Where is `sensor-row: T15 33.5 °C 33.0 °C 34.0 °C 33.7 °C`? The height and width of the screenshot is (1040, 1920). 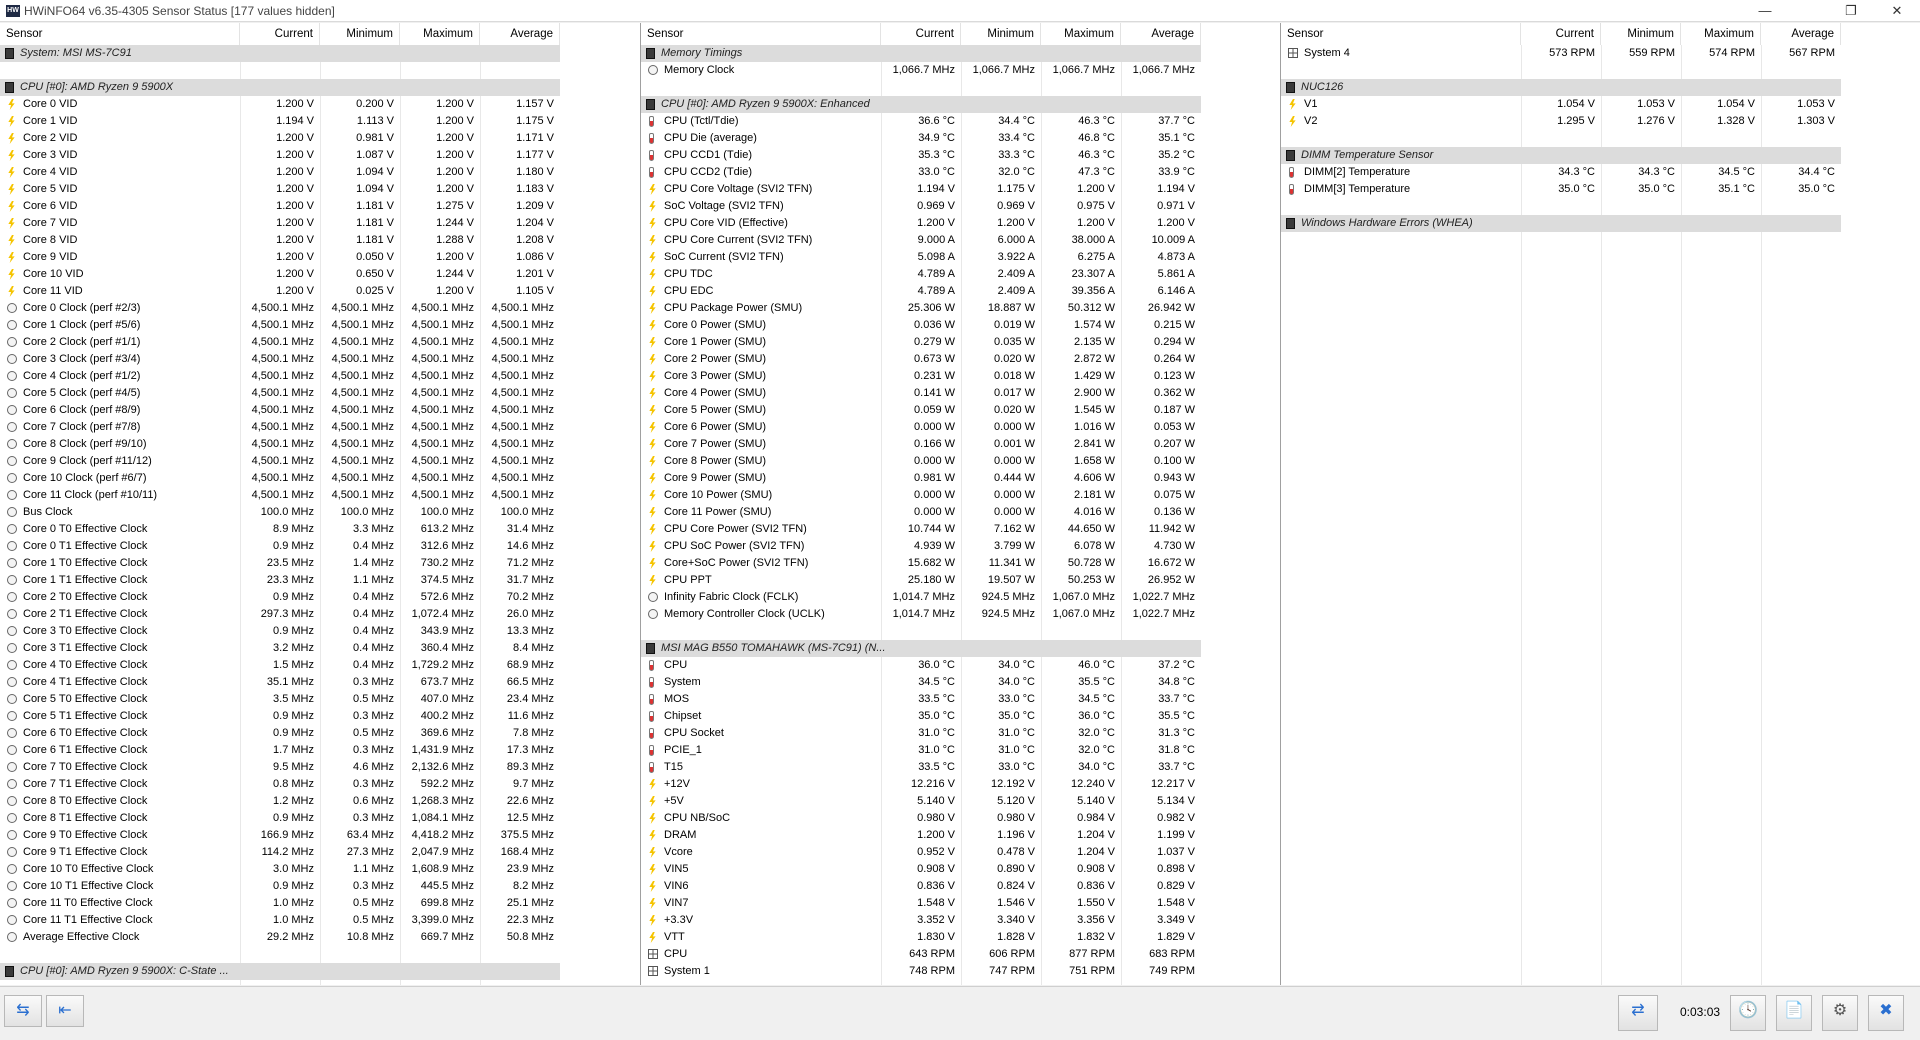
sensor-row: T15 33.5 °C 33.0 °C 34.0 °C 33.7 °C is located at coordinates (921, 767).